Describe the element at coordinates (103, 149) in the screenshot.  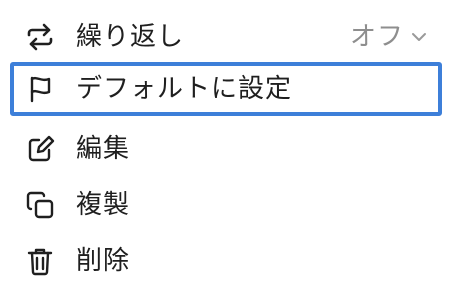
I see `menu-item-label: 編集` at that location.